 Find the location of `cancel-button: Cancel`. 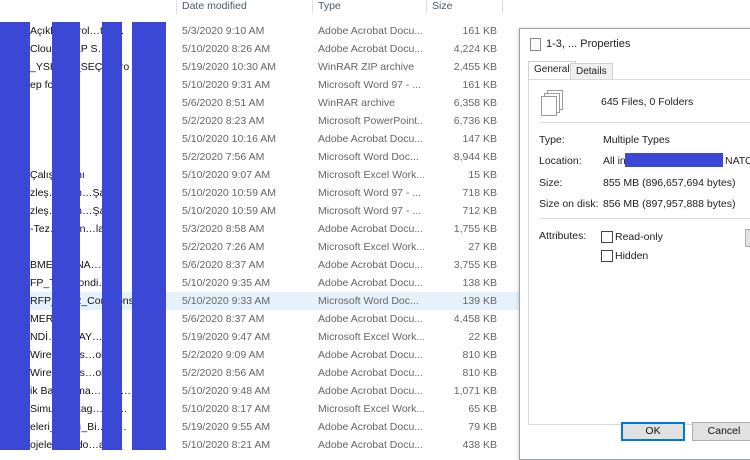

cancel-button: Cancel is located at coordinates (721, 431).